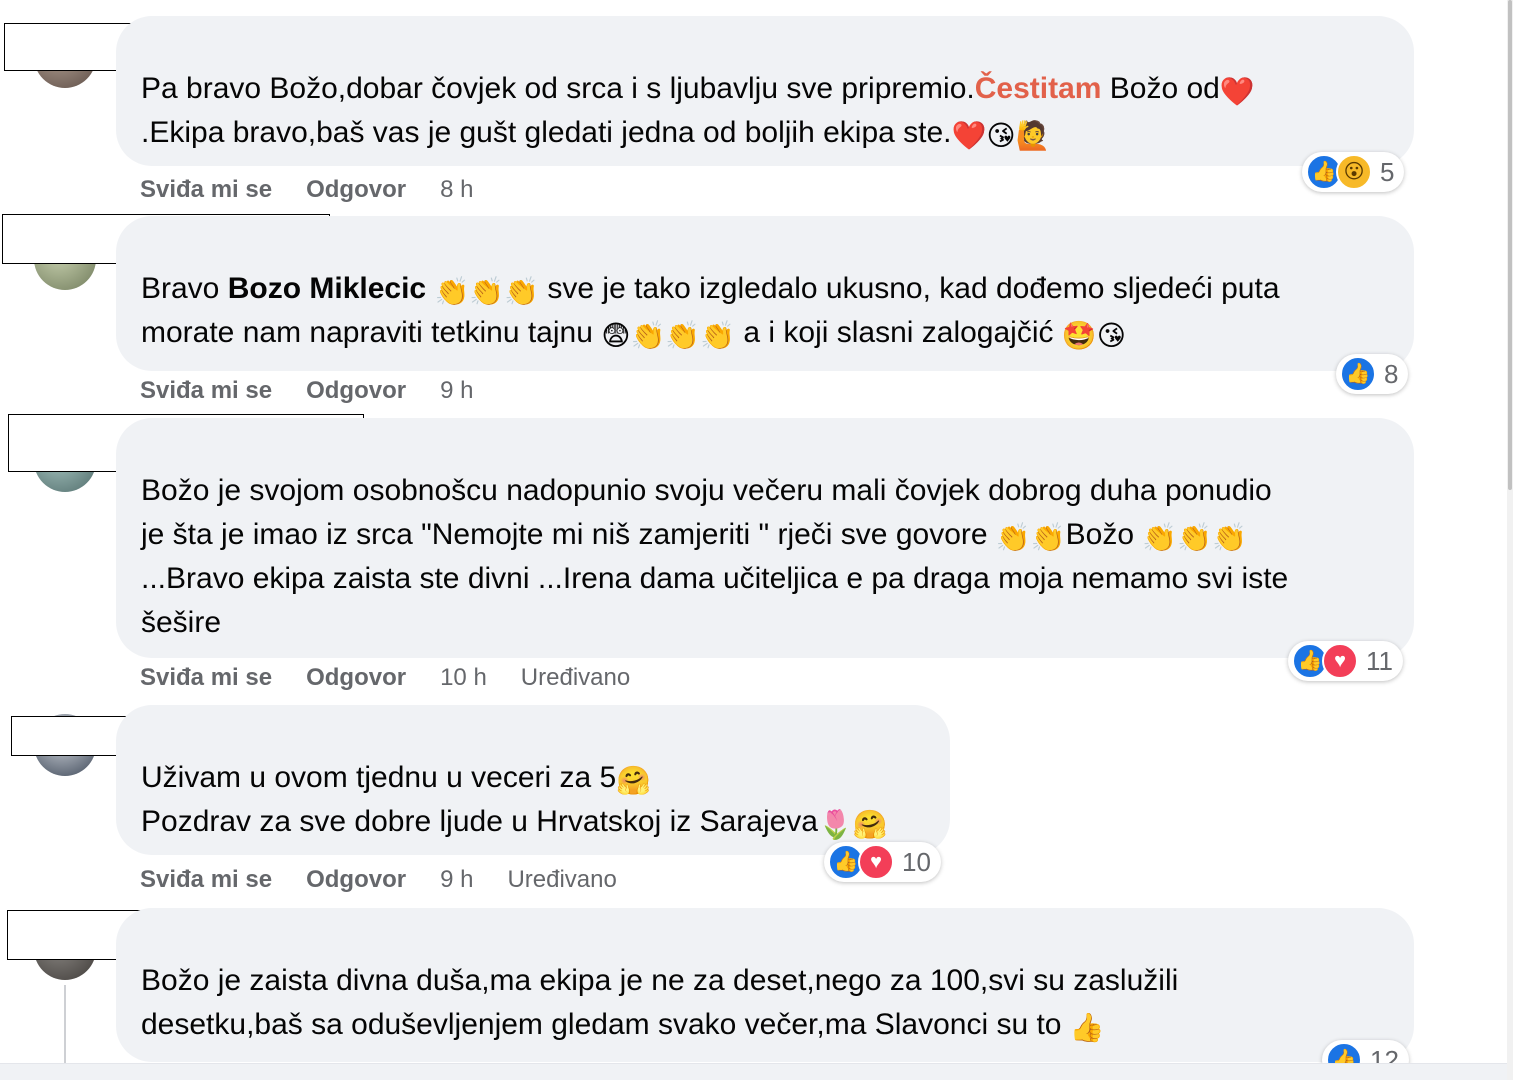 This screenshot has height=1080, width=1513. What do you see at coordinates (668, 335) in the screenshot?
I see `emoji-group: 😨👏👏👏` at bounding box center [668, 335].